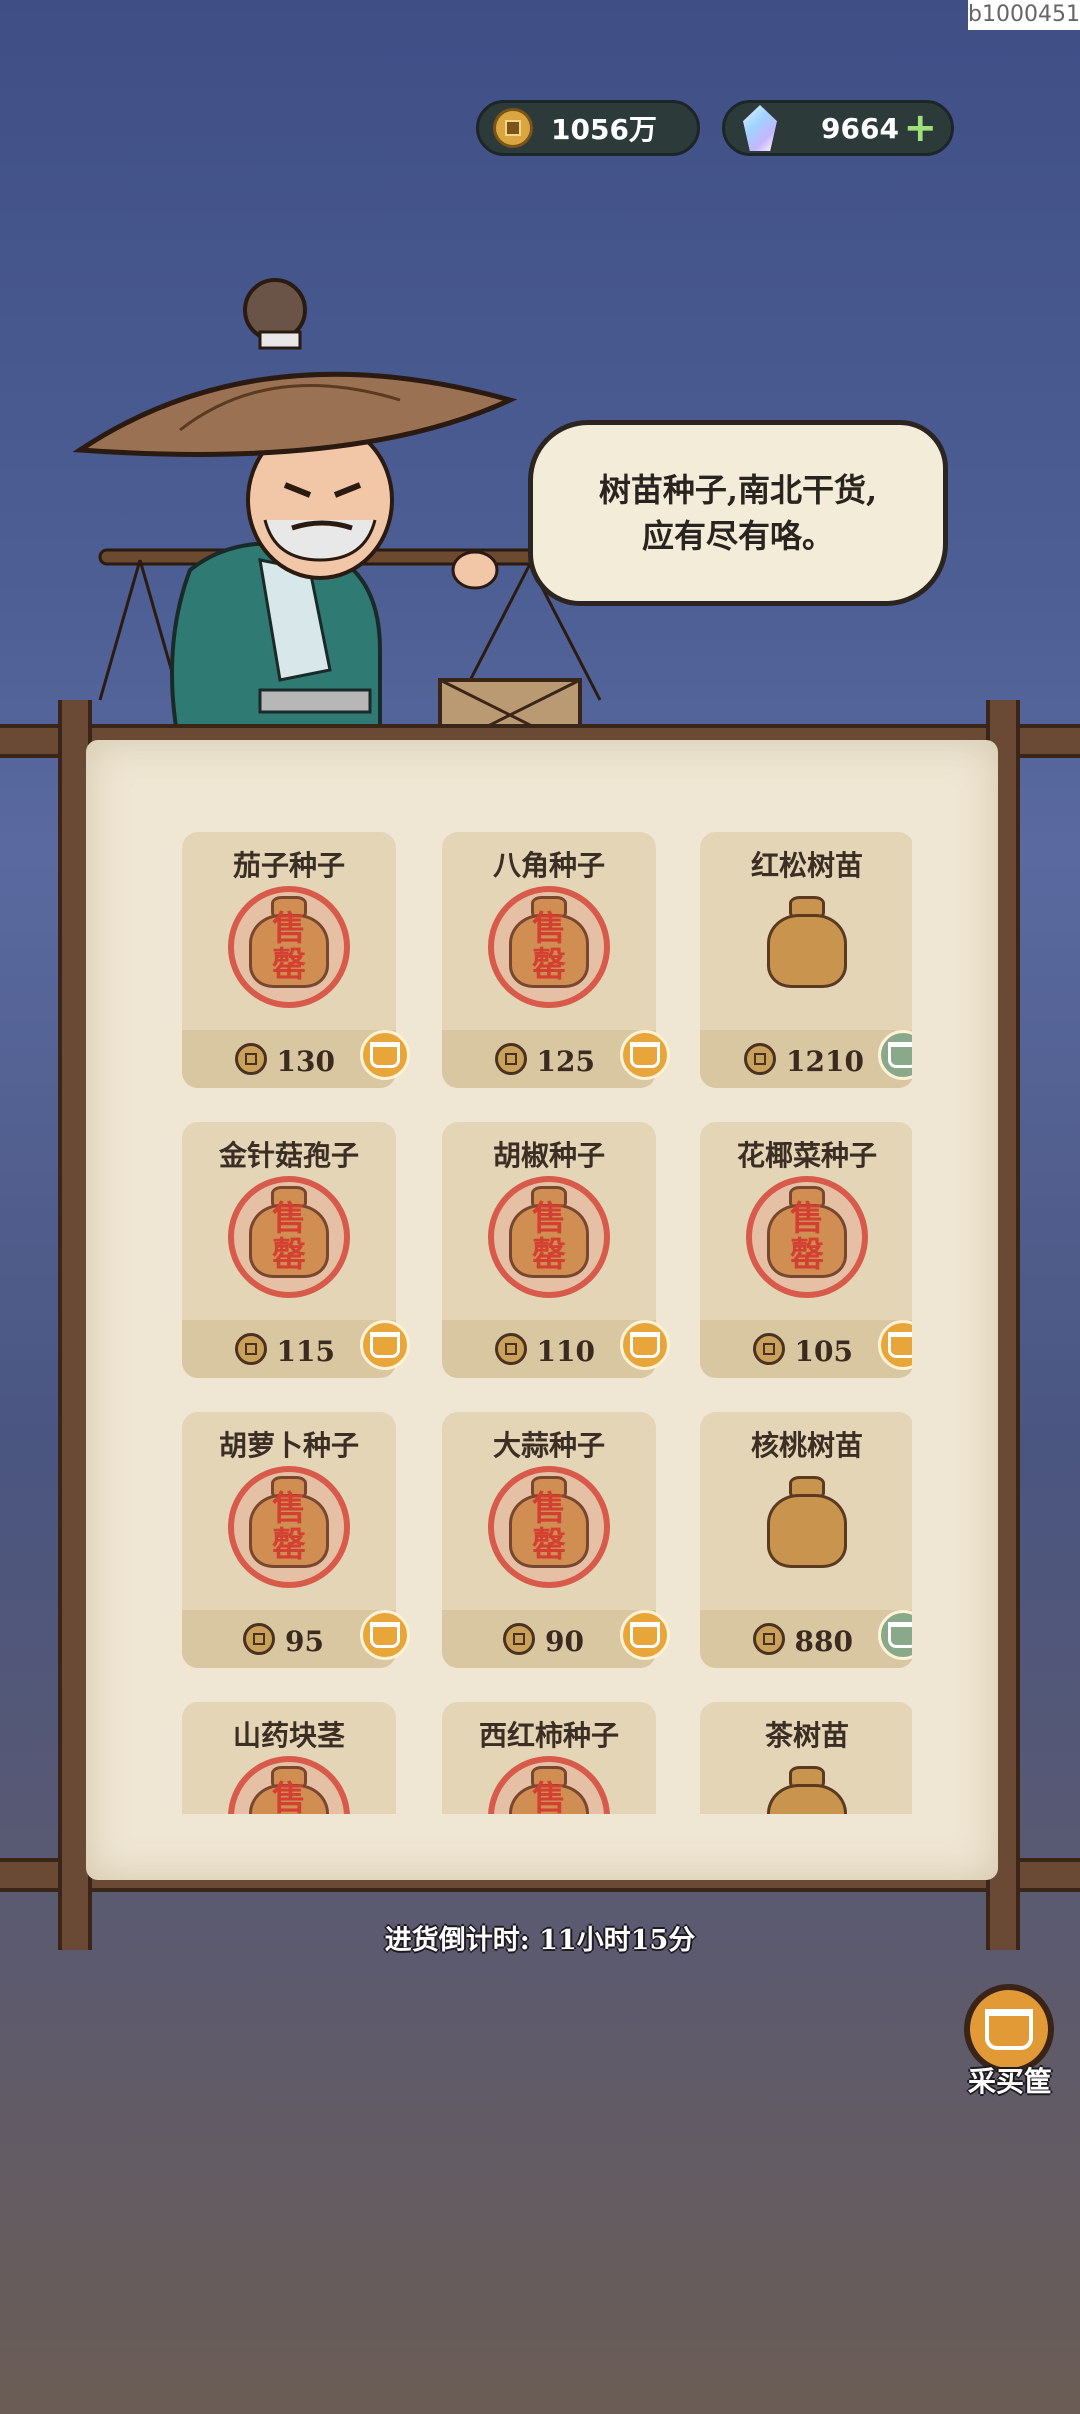  Describe the element at coordinates (823, 1351) in the screenshot. I see `item-price: 105` at that location.